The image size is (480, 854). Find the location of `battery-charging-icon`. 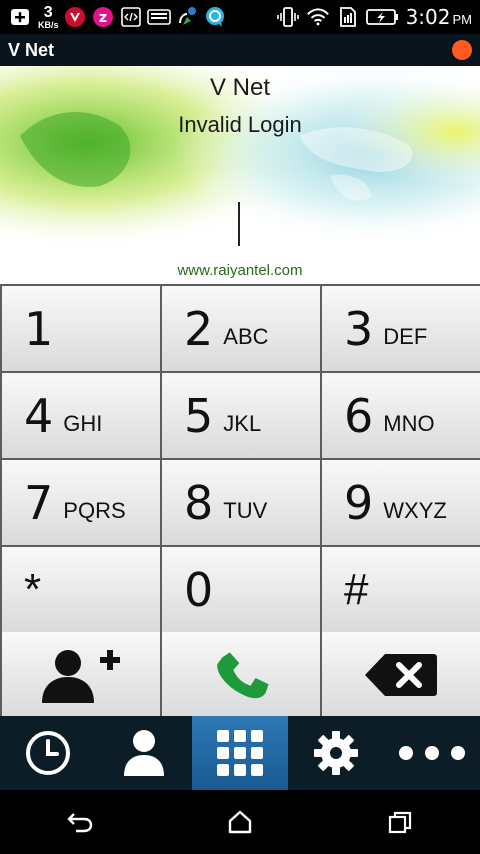

battery-charging-icon is located at coordinates (382, 17).